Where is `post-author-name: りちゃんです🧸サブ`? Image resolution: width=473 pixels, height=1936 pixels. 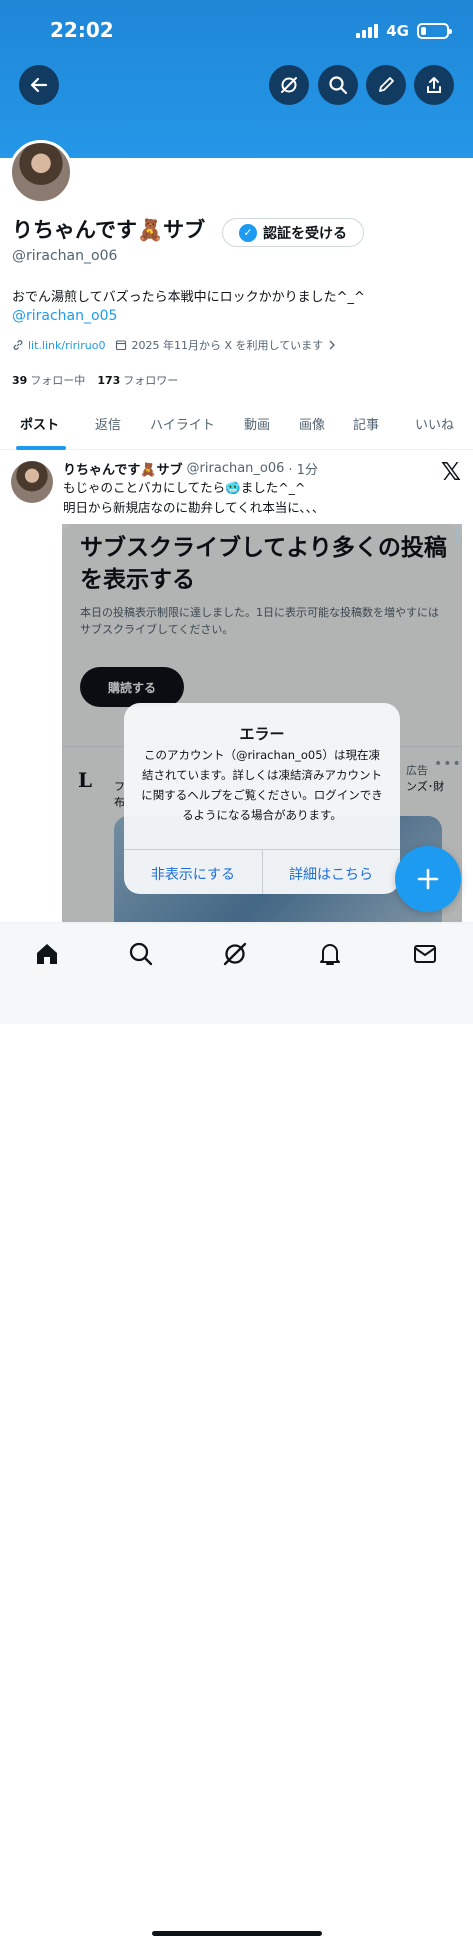
post-author-name: りちゃんです🧸サブ is located at coordinates (123, 468).